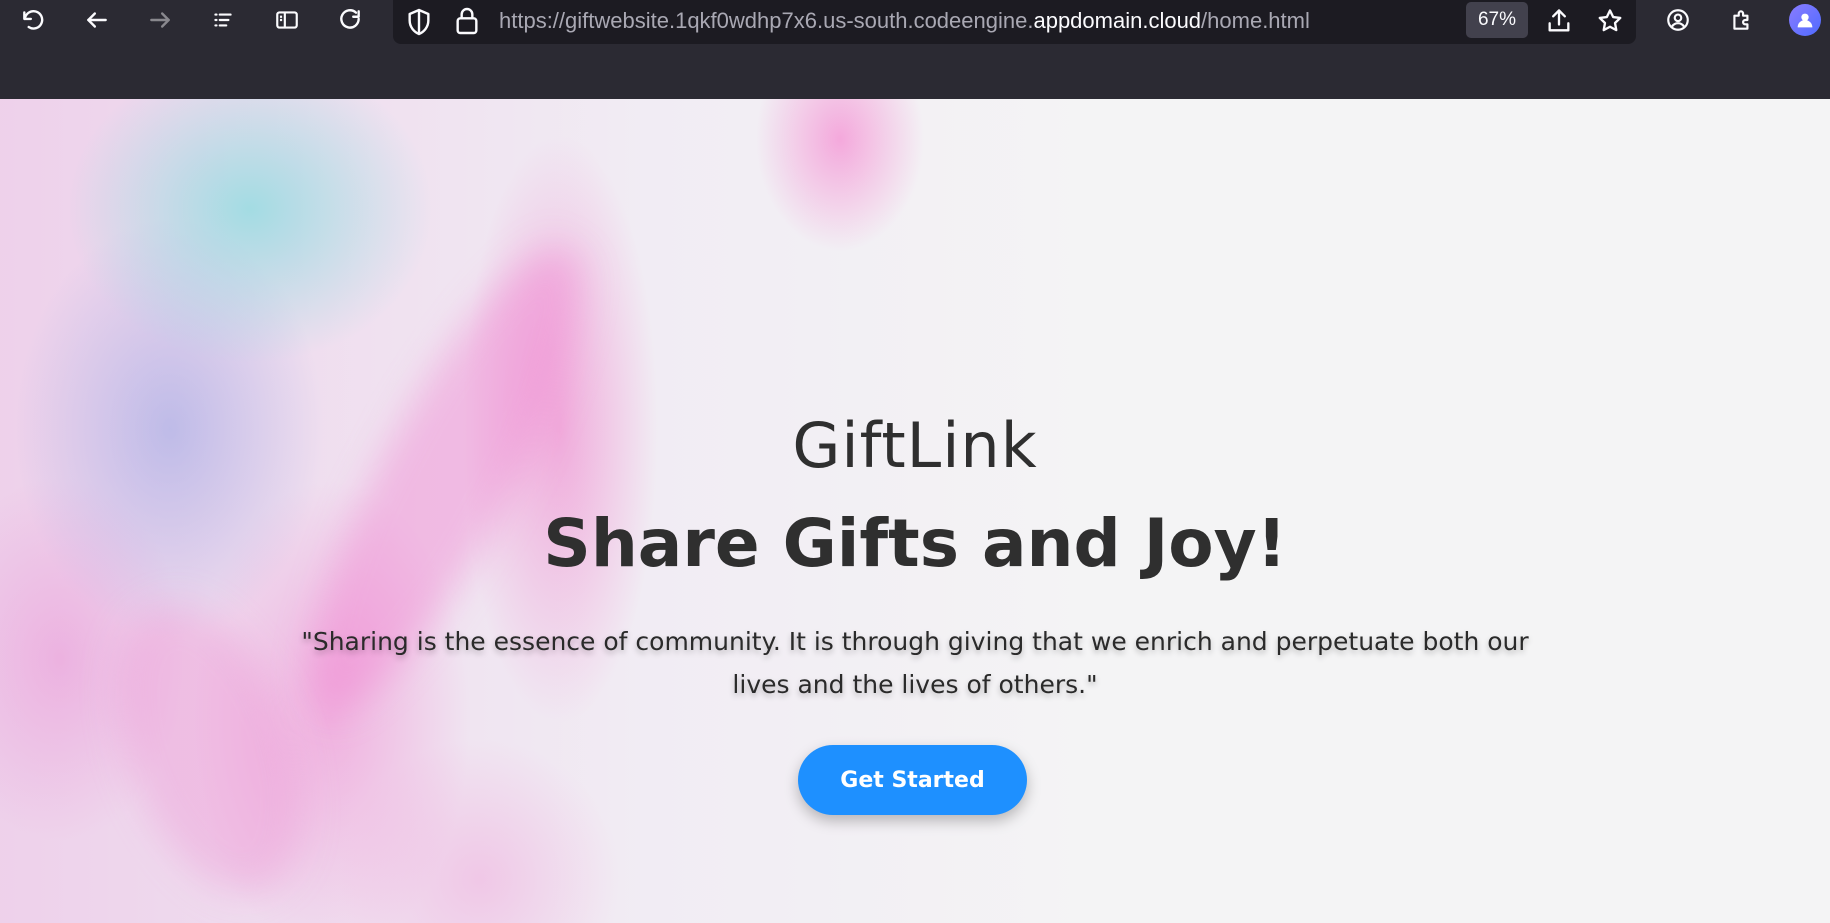 Image resolution: width=1830 pixels, height=923 pixels. Describe the element at coordinates (1678, 20) in the screenshot. I see `account-icon` at that location.